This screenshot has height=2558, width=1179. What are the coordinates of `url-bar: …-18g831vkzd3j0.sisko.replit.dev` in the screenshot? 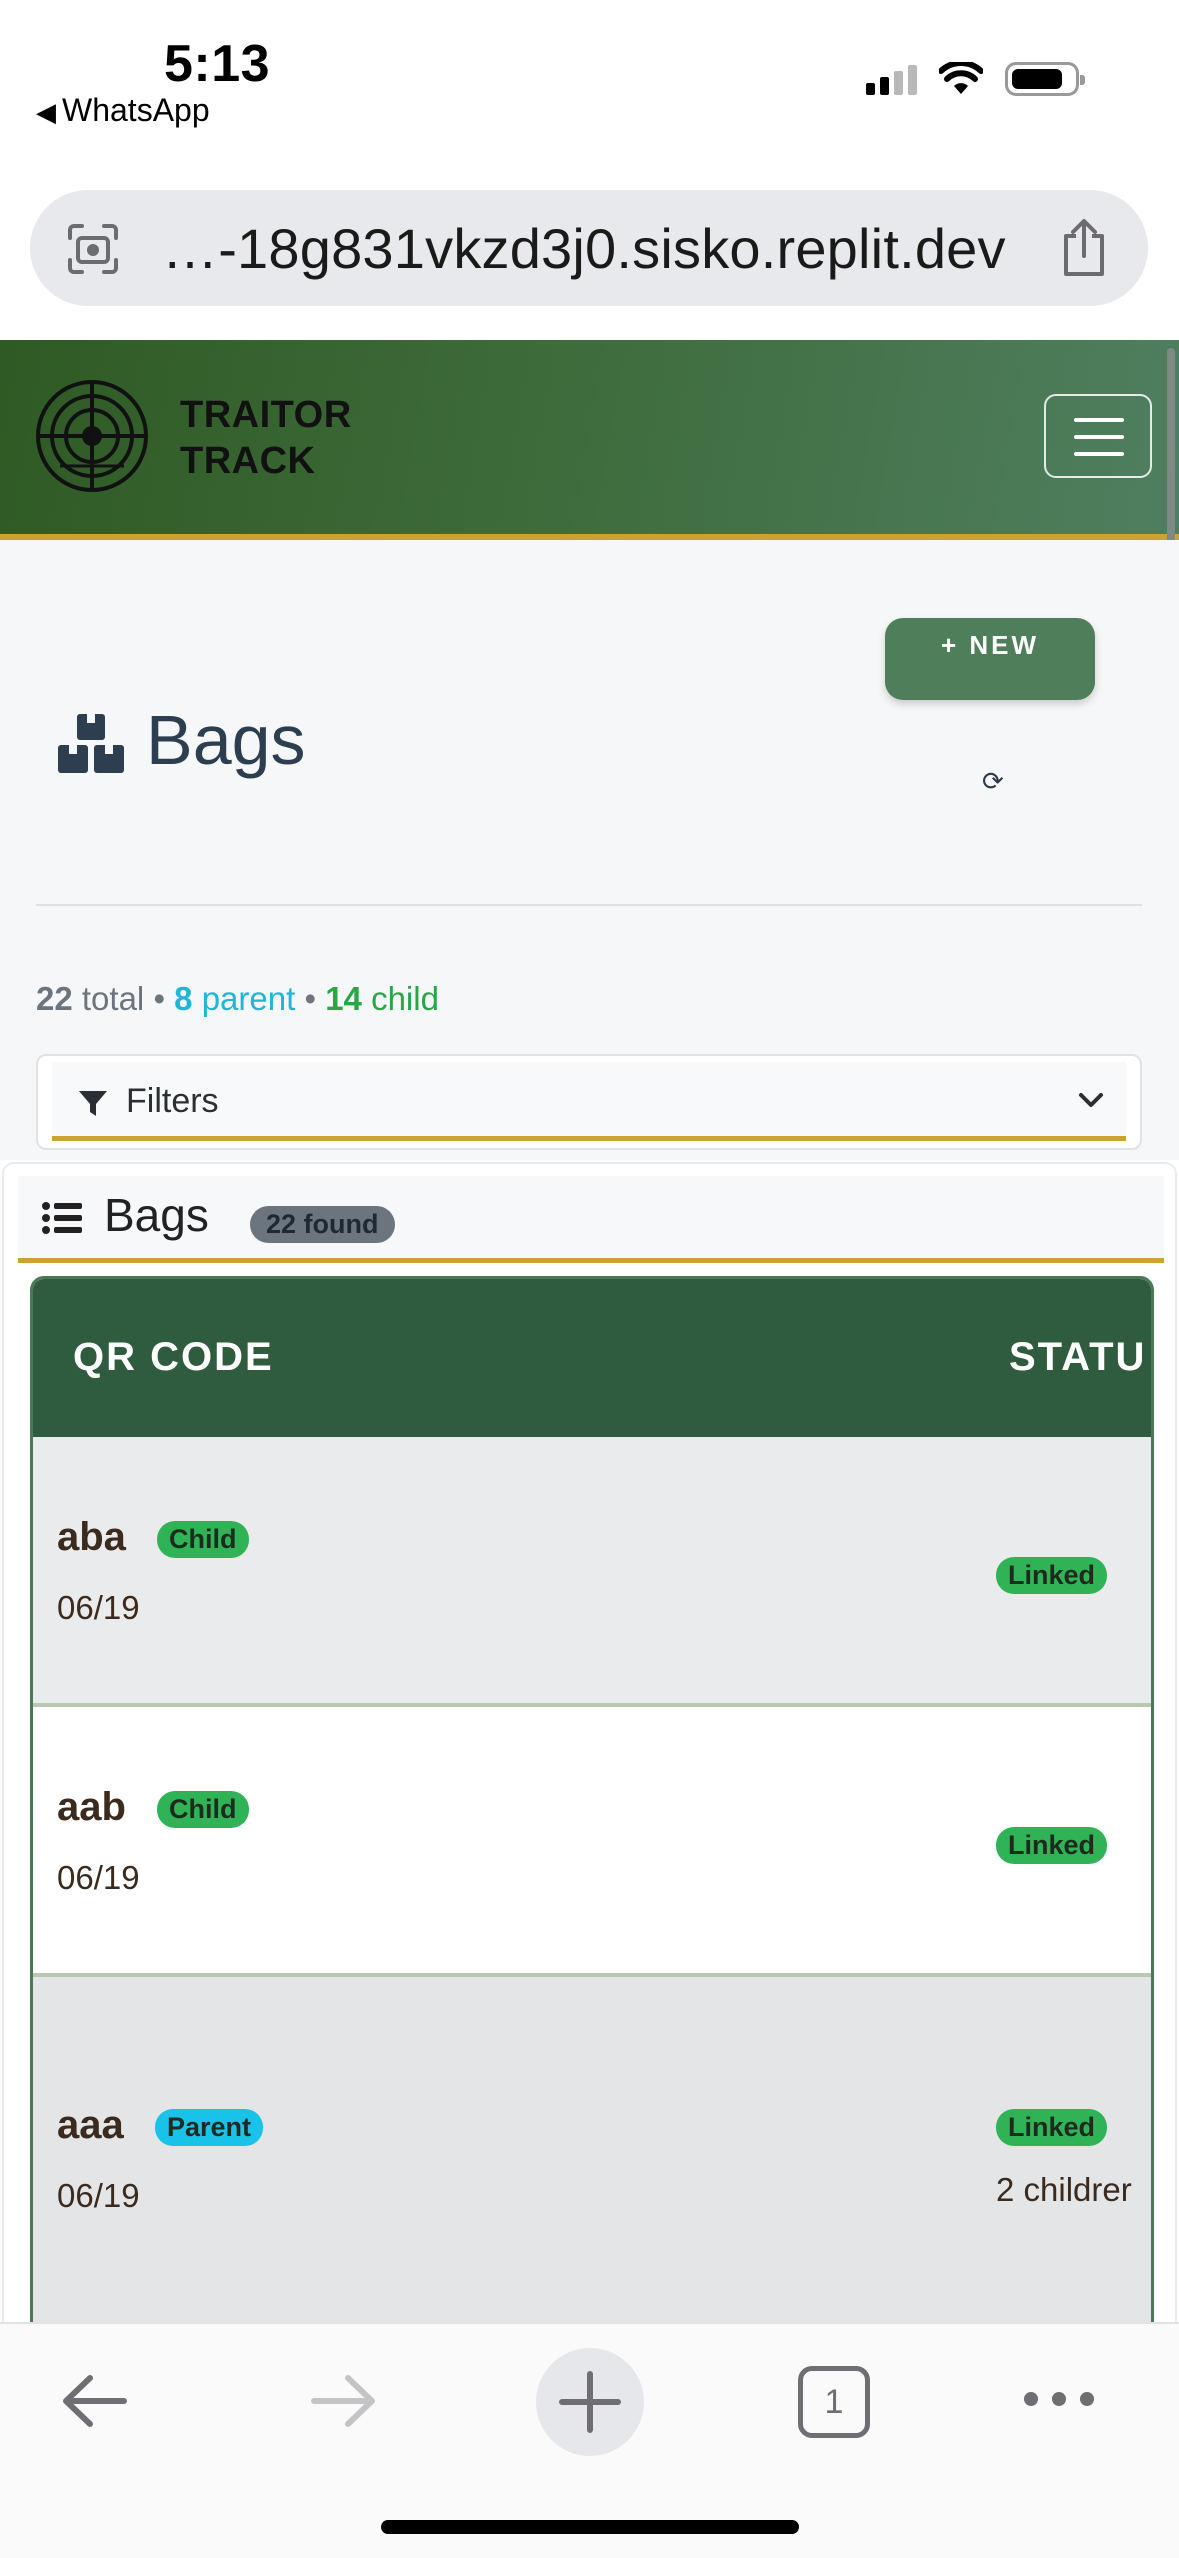 It's located at (589, 248).